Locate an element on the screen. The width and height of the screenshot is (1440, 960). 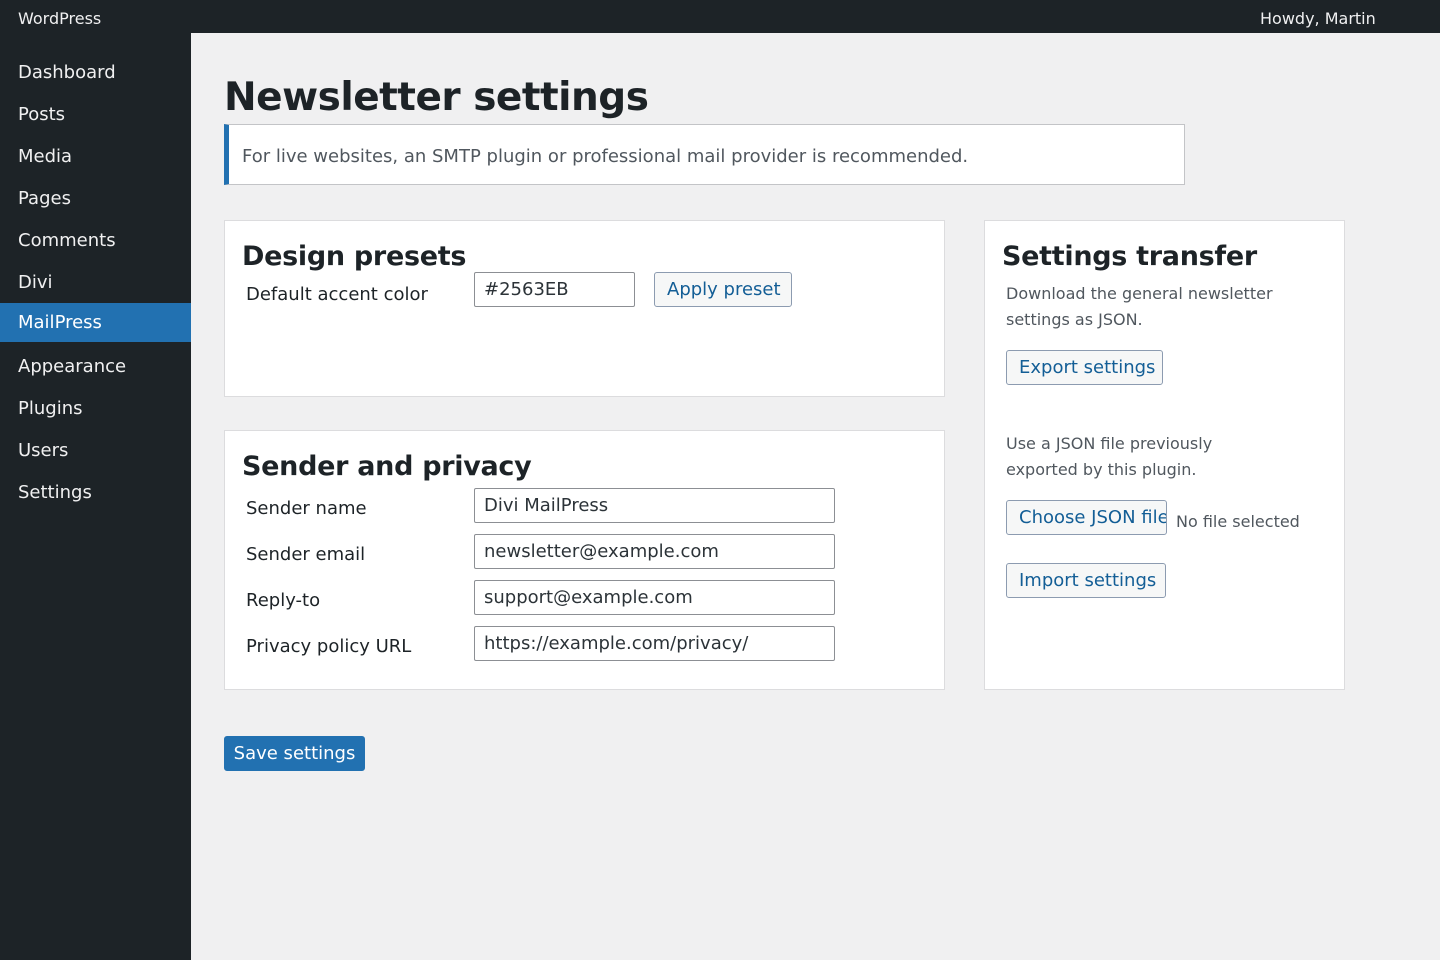
export-help-line-1: Download the general newsletter is located at coordinates (1139, 293).